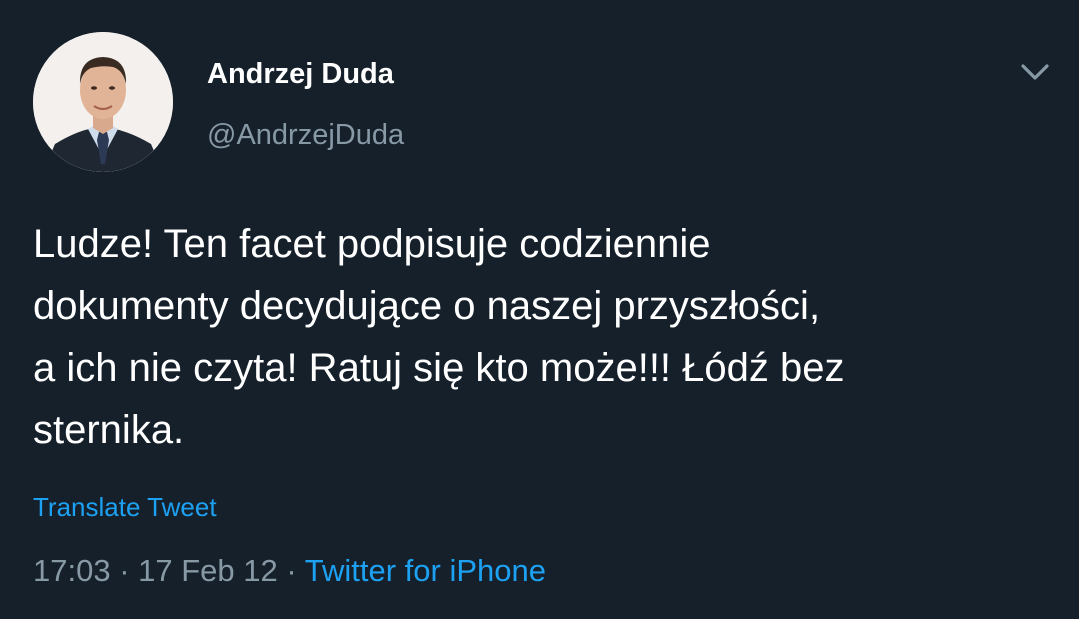 The width and height of the screenshot is (1079, 619). I want to click on chevron-down-icon, so click(1035, 72).